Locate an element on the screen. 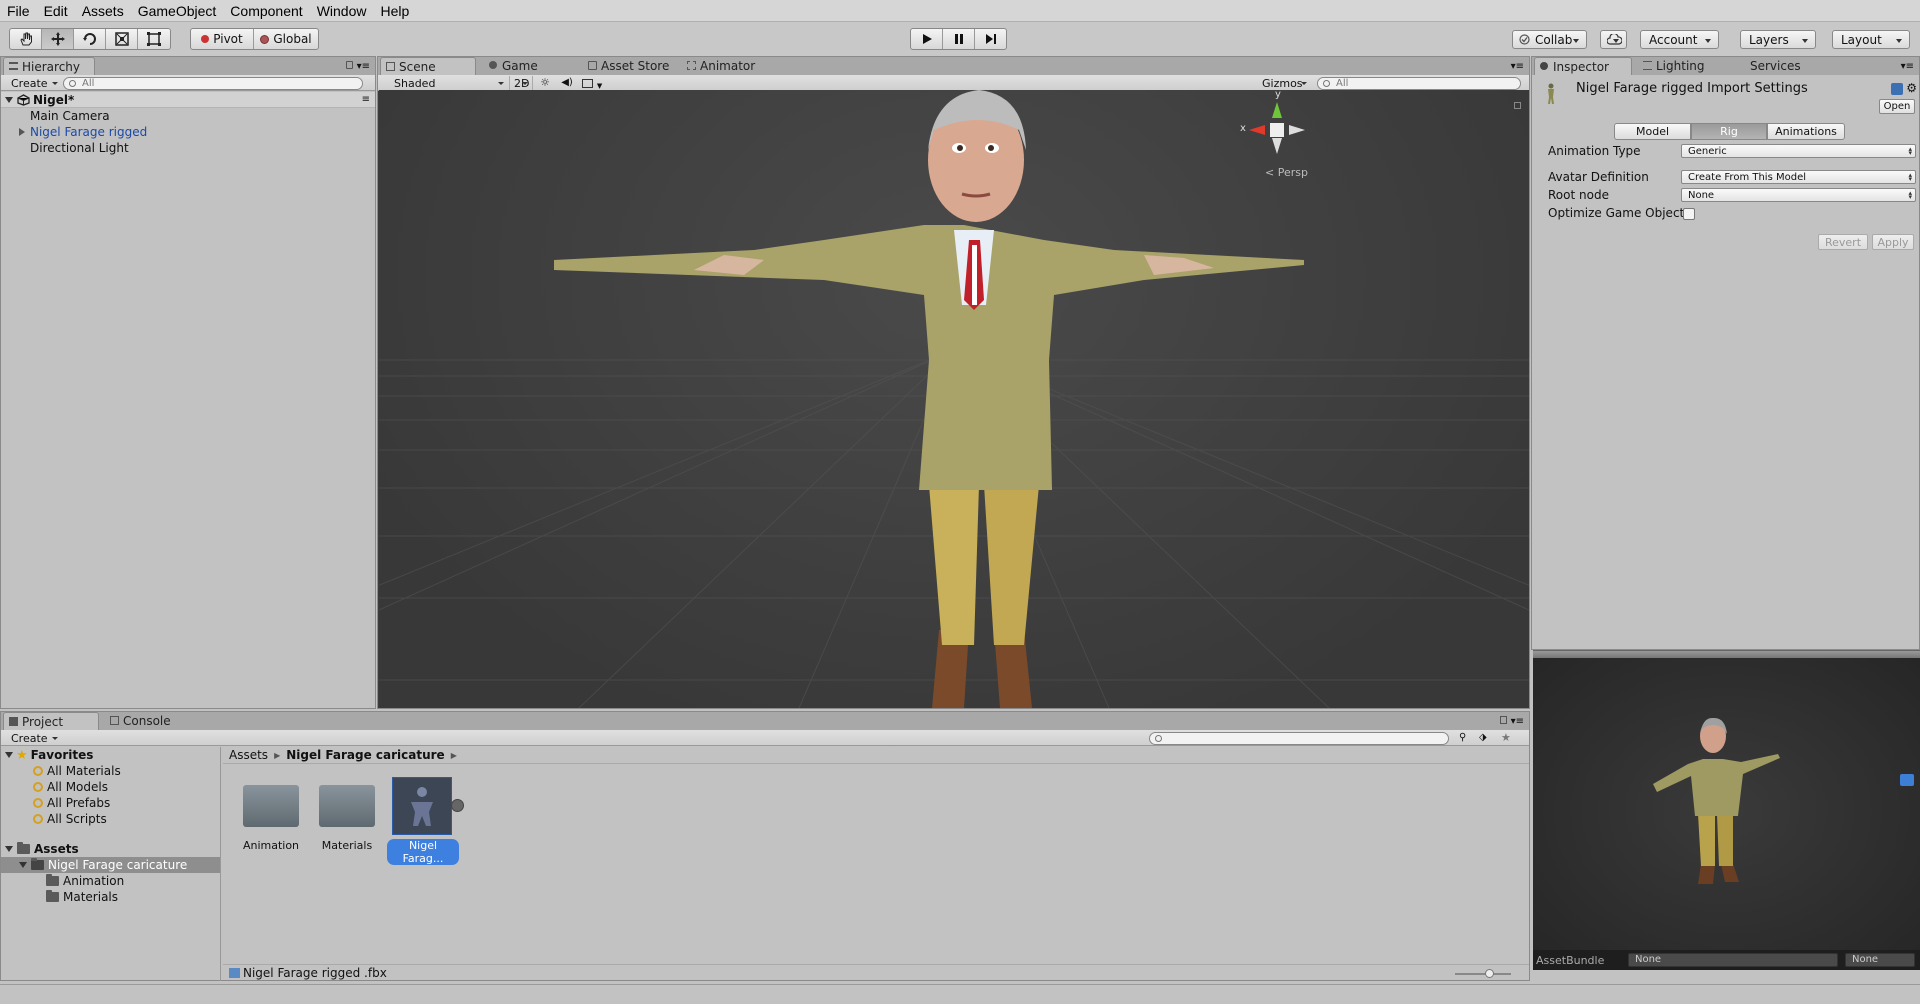 This screenshot has width=1920, height=1004. tab-animator: Animator is located at coordinates (732, 66).